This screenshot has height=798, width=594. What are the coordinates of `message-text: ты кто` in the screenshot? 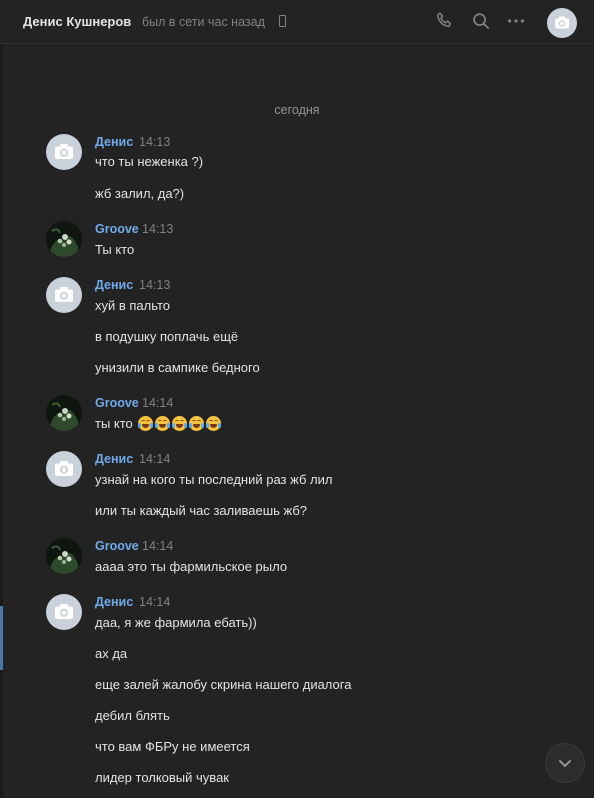 It's located at (158, 423).